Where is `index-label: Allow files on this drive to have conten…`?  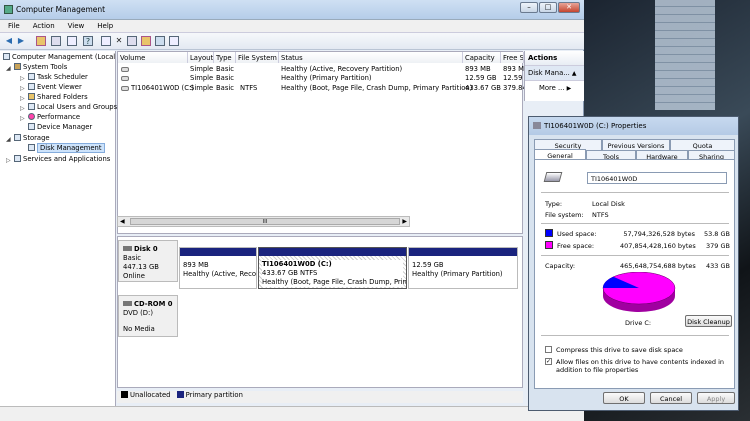
index-label: Allow files on this drive to have conten… is located at coordinates (640, 366).